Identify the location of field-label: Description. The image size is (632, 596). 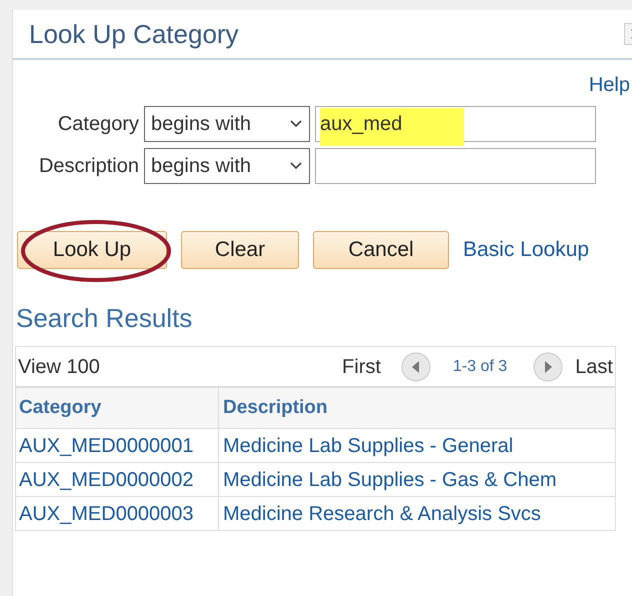
(88, 166).